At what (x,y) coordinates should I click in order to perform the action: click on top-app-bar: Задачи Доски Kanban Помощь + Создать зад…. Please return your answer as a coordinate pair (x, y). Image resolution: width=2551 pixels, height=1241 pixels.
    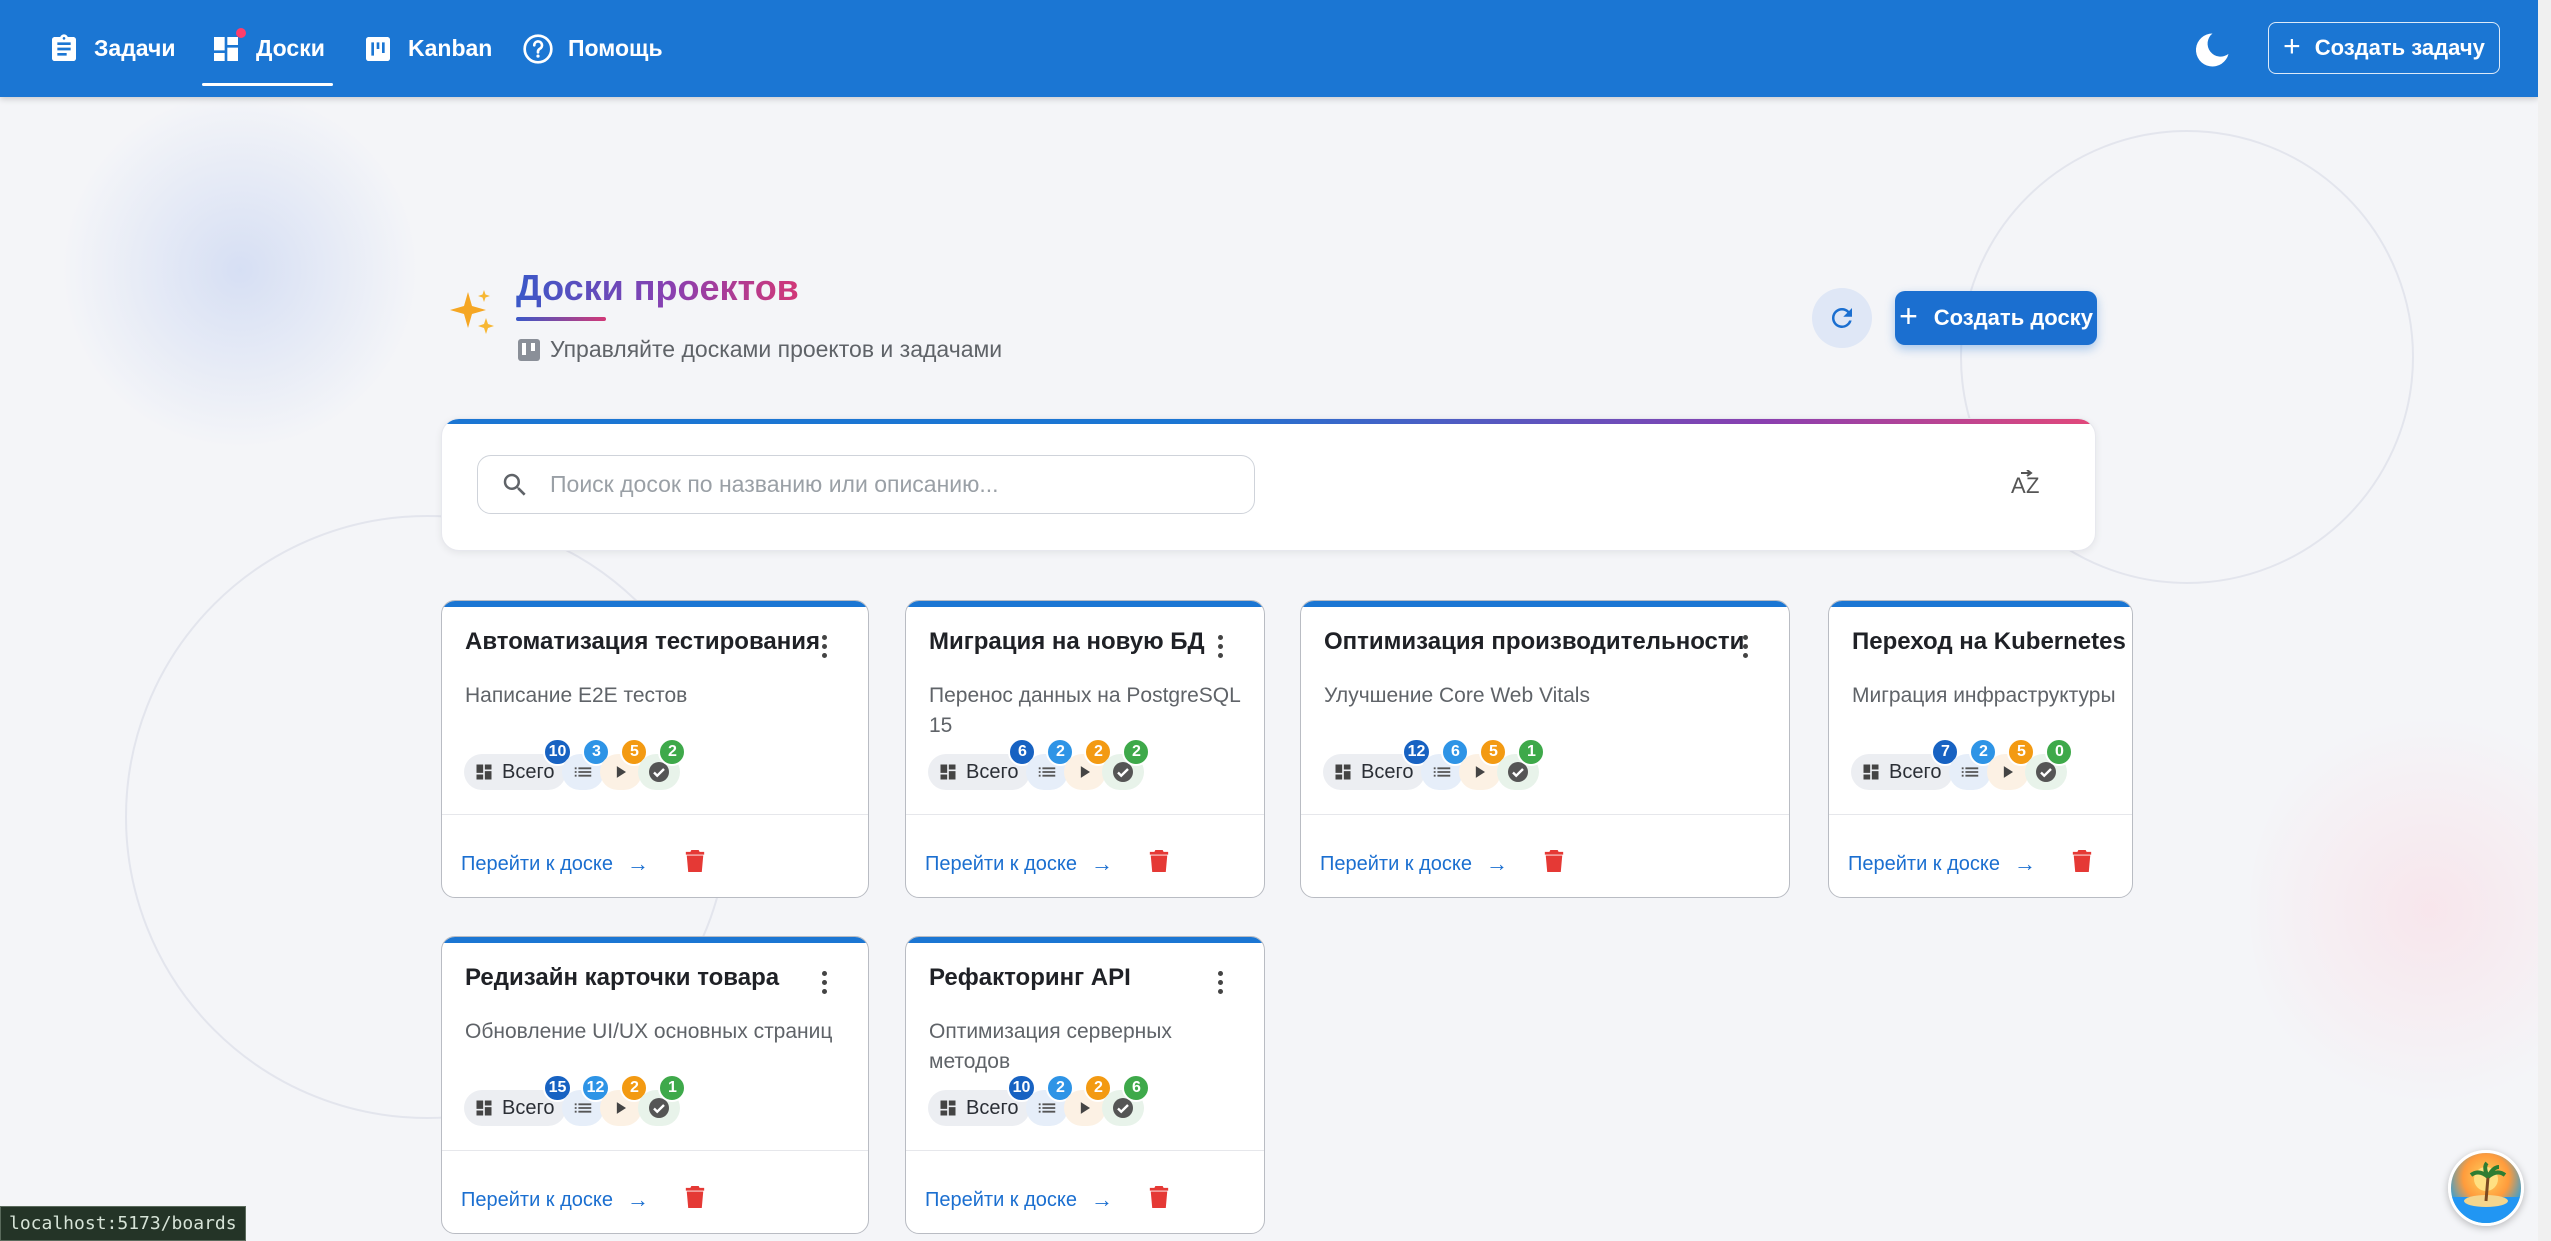
    Looking at the image, I should click on (1269, 48).